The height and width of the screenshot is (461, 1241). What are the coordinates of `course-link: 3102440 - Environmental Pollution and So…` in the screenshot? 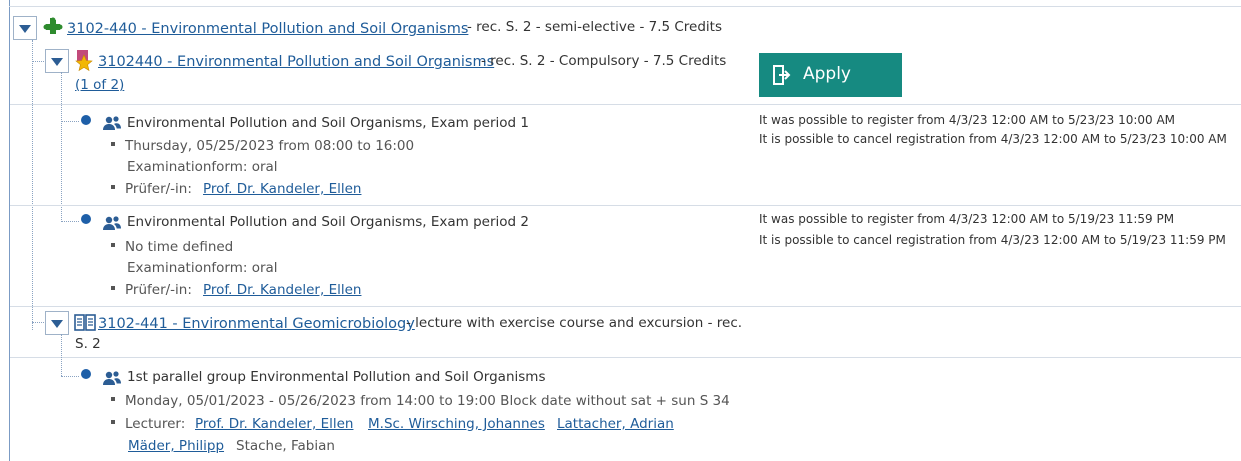 It's located at (296, 62).